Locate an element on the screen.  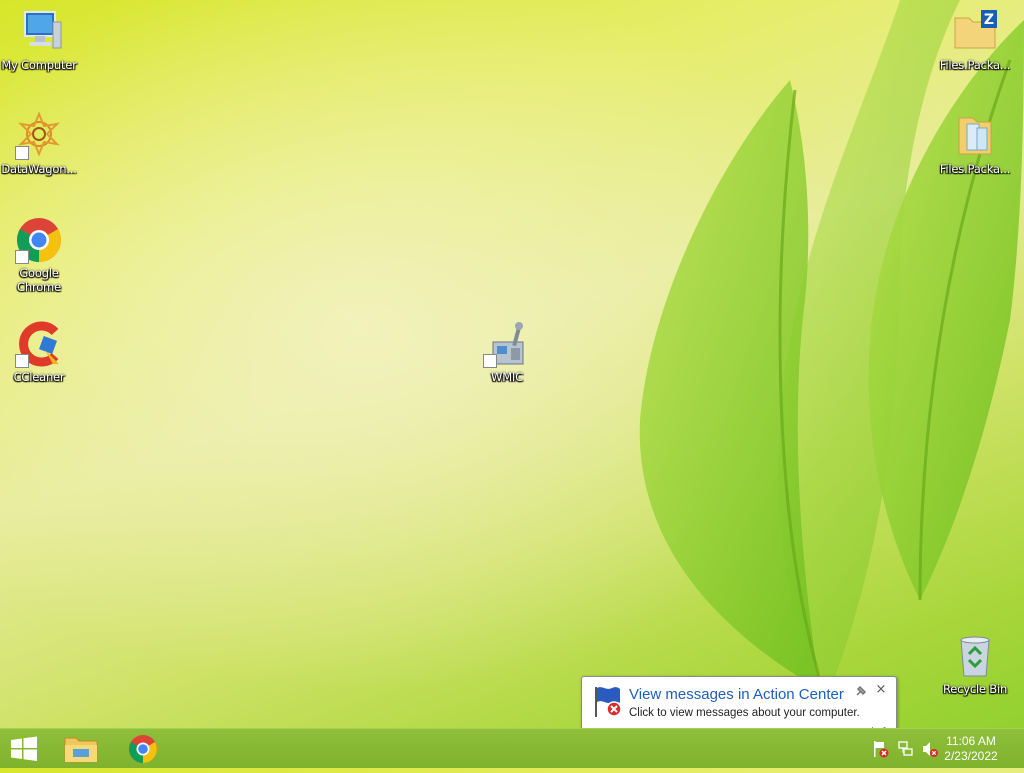
icon-label: Google Chrome is located at coordinates (39, 280).